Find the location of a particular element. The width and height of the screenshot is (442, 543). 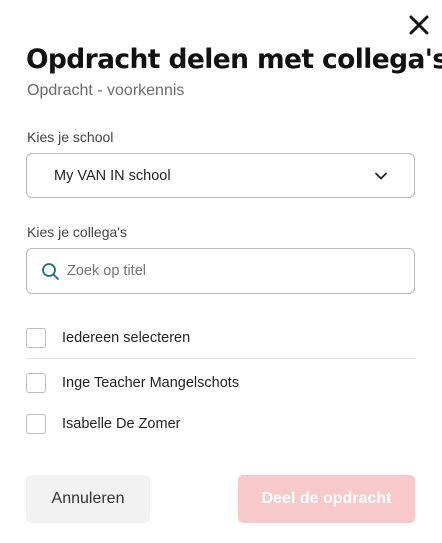

dialog-subtitle: Opdracht - voorkennis is located at coordinates (106, 90).